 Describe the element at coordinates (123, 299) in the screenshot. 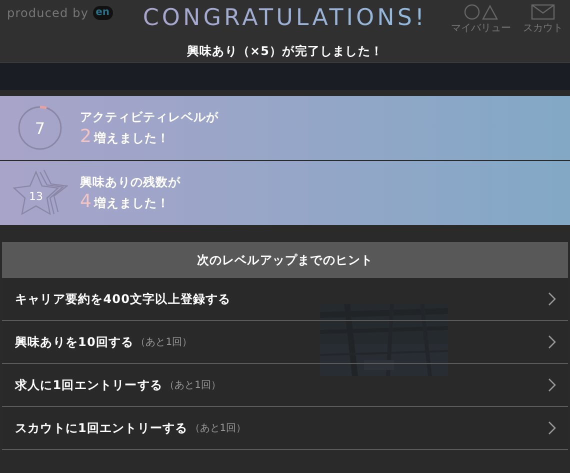

I see `hint-text: キャリア要約を400文字以上登録する` at that location.